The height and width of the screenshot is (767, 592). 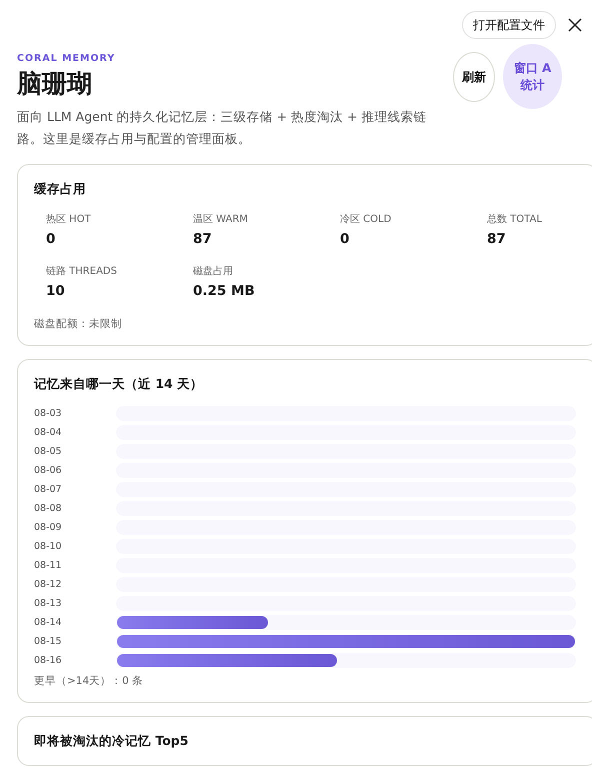 What do you see at coordinates (515, 220) in the screenshot?
I see `stat-label: 总数 TOTAL` at bounding box center [515, 220].